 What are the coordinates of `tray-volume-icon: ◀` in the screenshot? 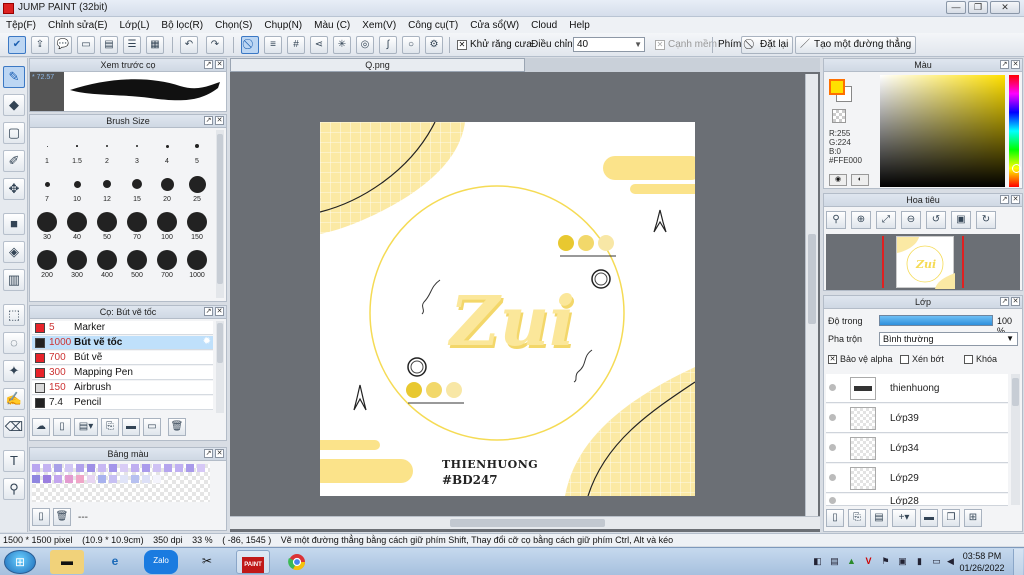 It's located at (950, 561).